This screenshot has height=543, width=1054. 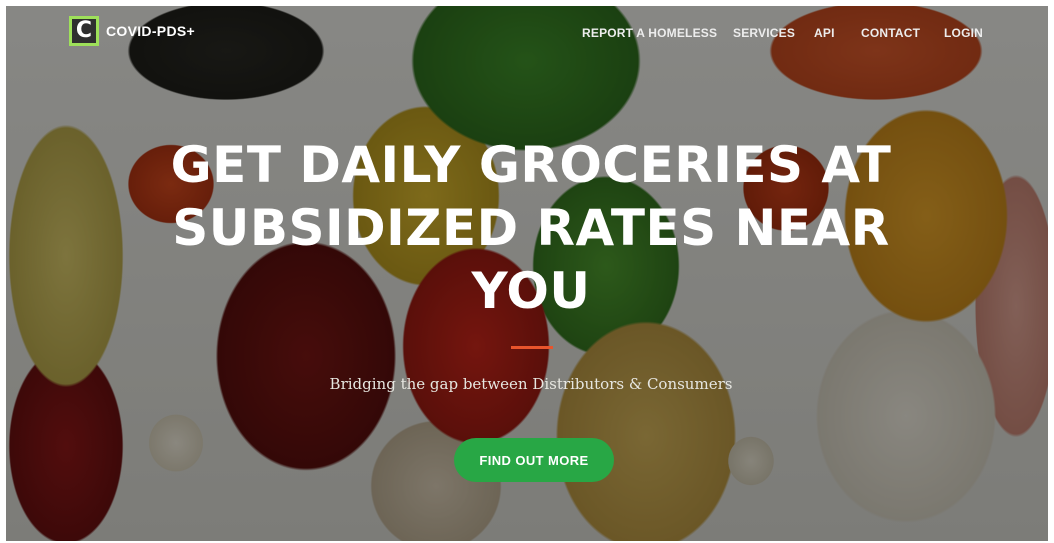 What do you see at coordinates (963, 33) in the screenshot?
I see `nav-link-login: LOGIN` at bounding box center [963, 33].